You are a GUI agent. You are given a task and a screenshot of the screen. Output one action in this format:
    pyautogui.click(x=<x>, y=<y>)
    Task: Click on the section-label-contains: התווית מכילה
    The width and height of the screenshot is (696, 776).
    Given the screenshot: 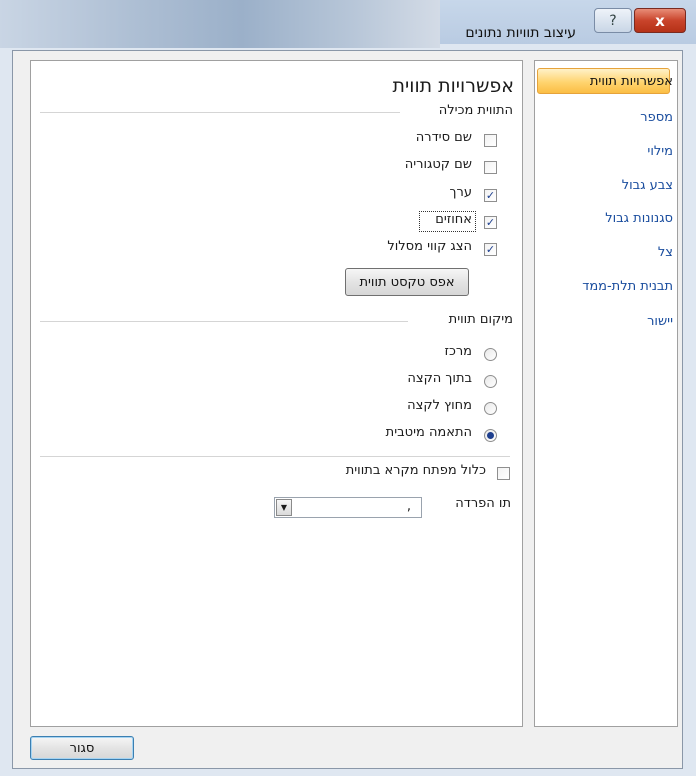 What is the action you would take?
    pyautogui.click(x=475, y=110)
    